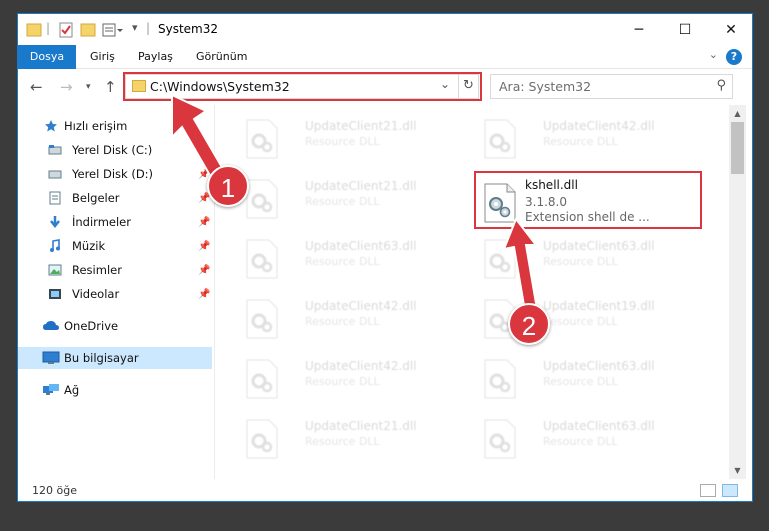  I want to click on close-button: ✕, so click(730, 29).